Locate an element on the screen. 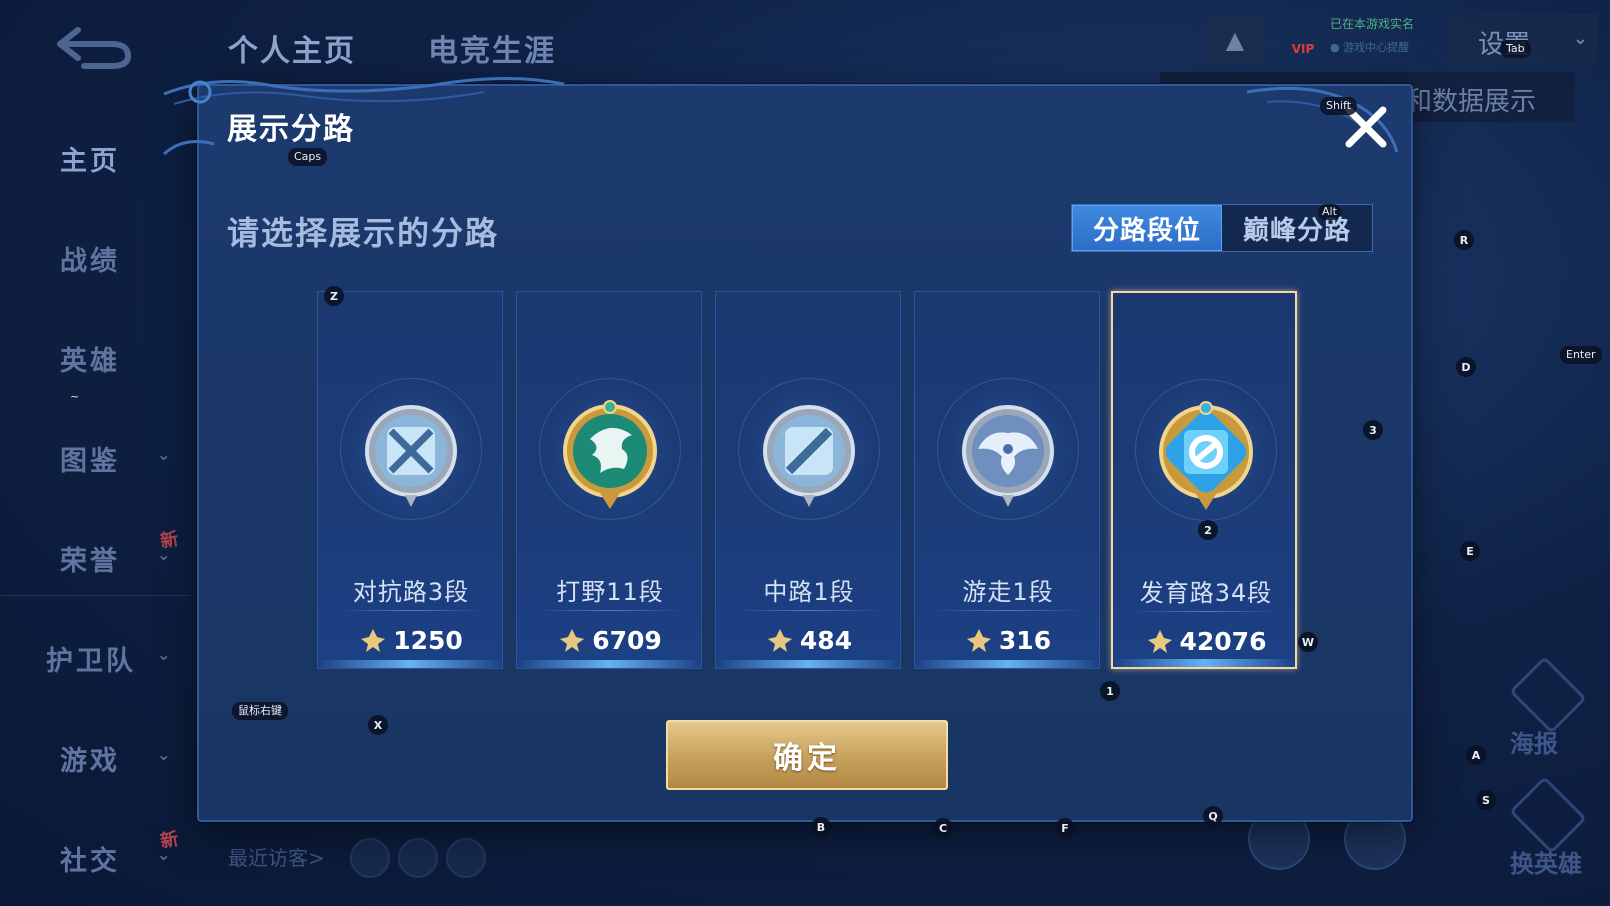  key-hint-a: A is located at coordinates (1476, 755).